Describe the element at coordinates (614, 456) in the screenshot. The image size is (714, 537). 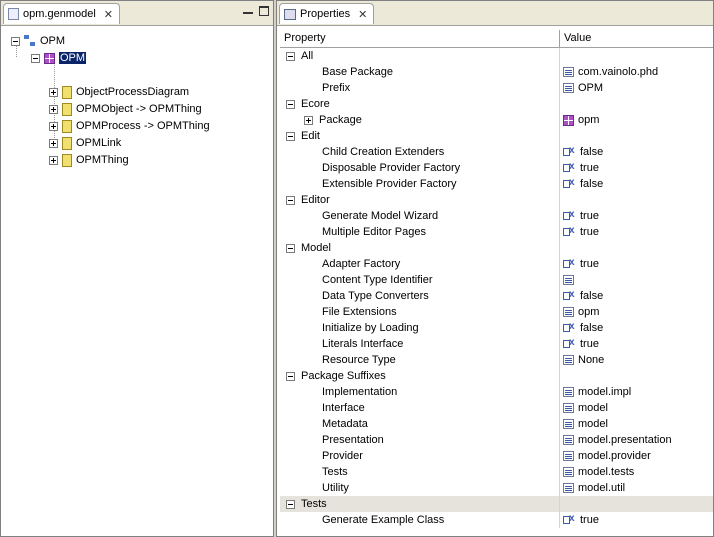
I see `property-value: model.provider` at that location.